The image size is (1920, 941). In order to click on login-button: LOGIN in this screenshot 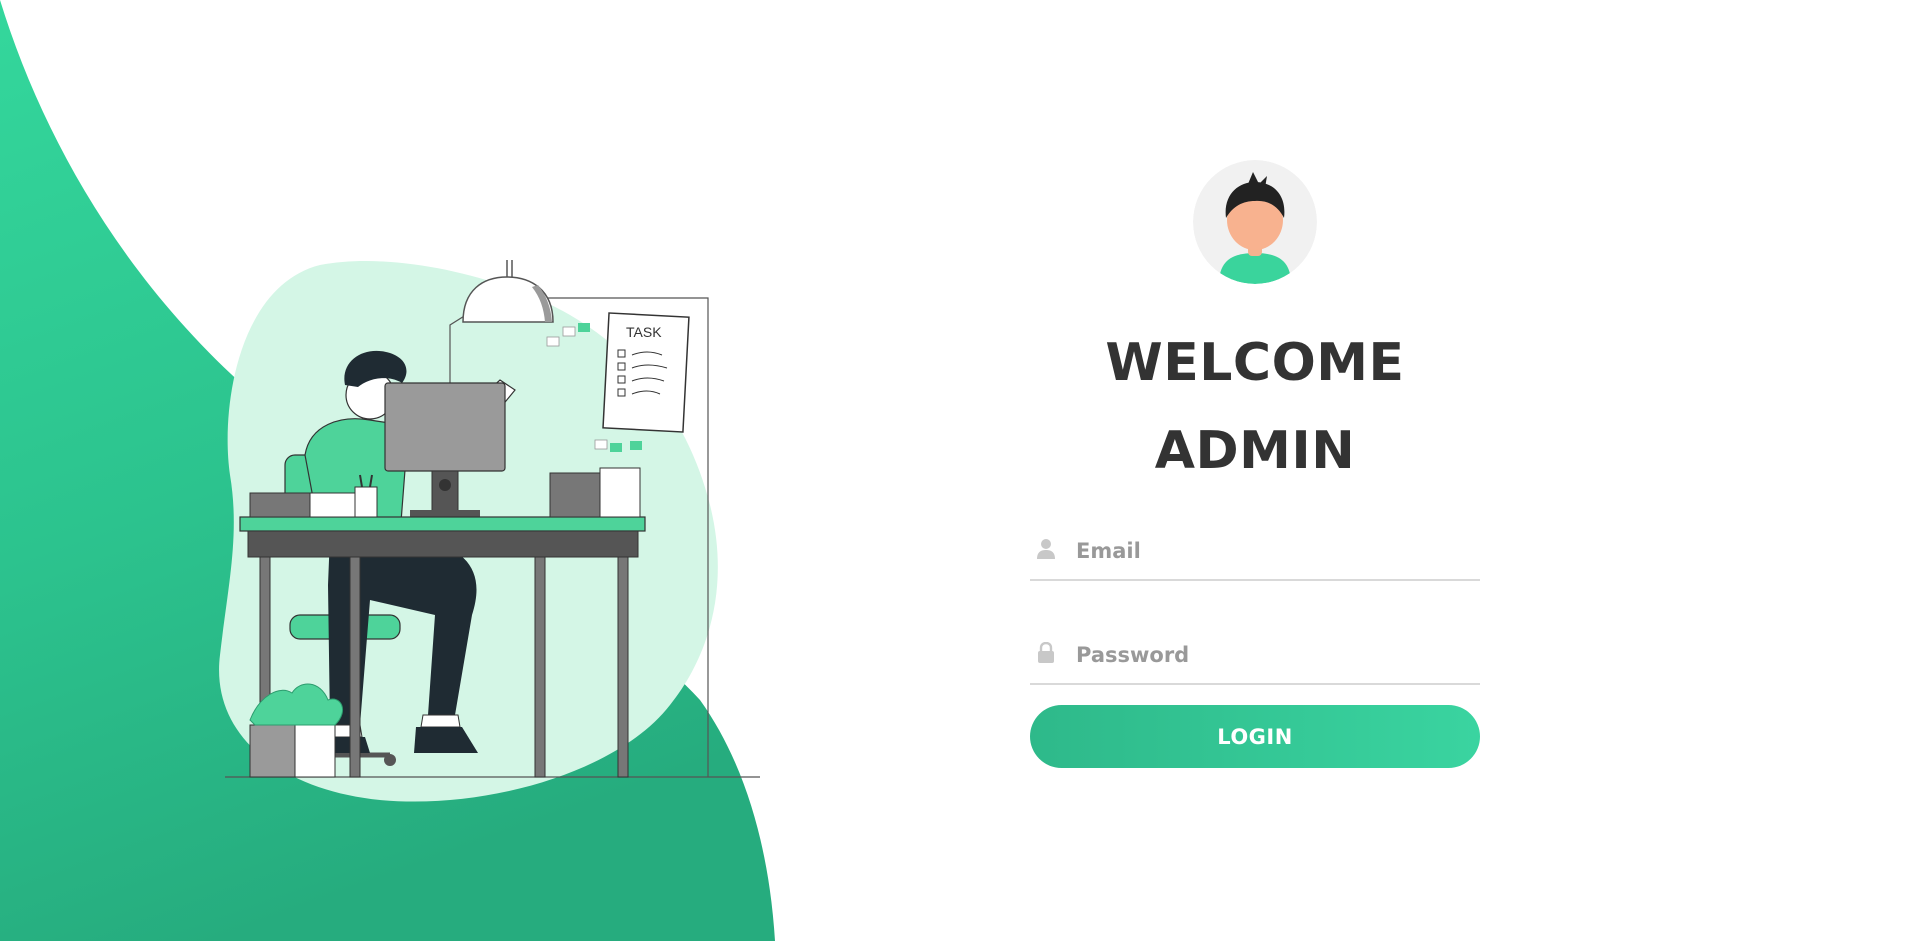, I will do `click(1255, 736)`.